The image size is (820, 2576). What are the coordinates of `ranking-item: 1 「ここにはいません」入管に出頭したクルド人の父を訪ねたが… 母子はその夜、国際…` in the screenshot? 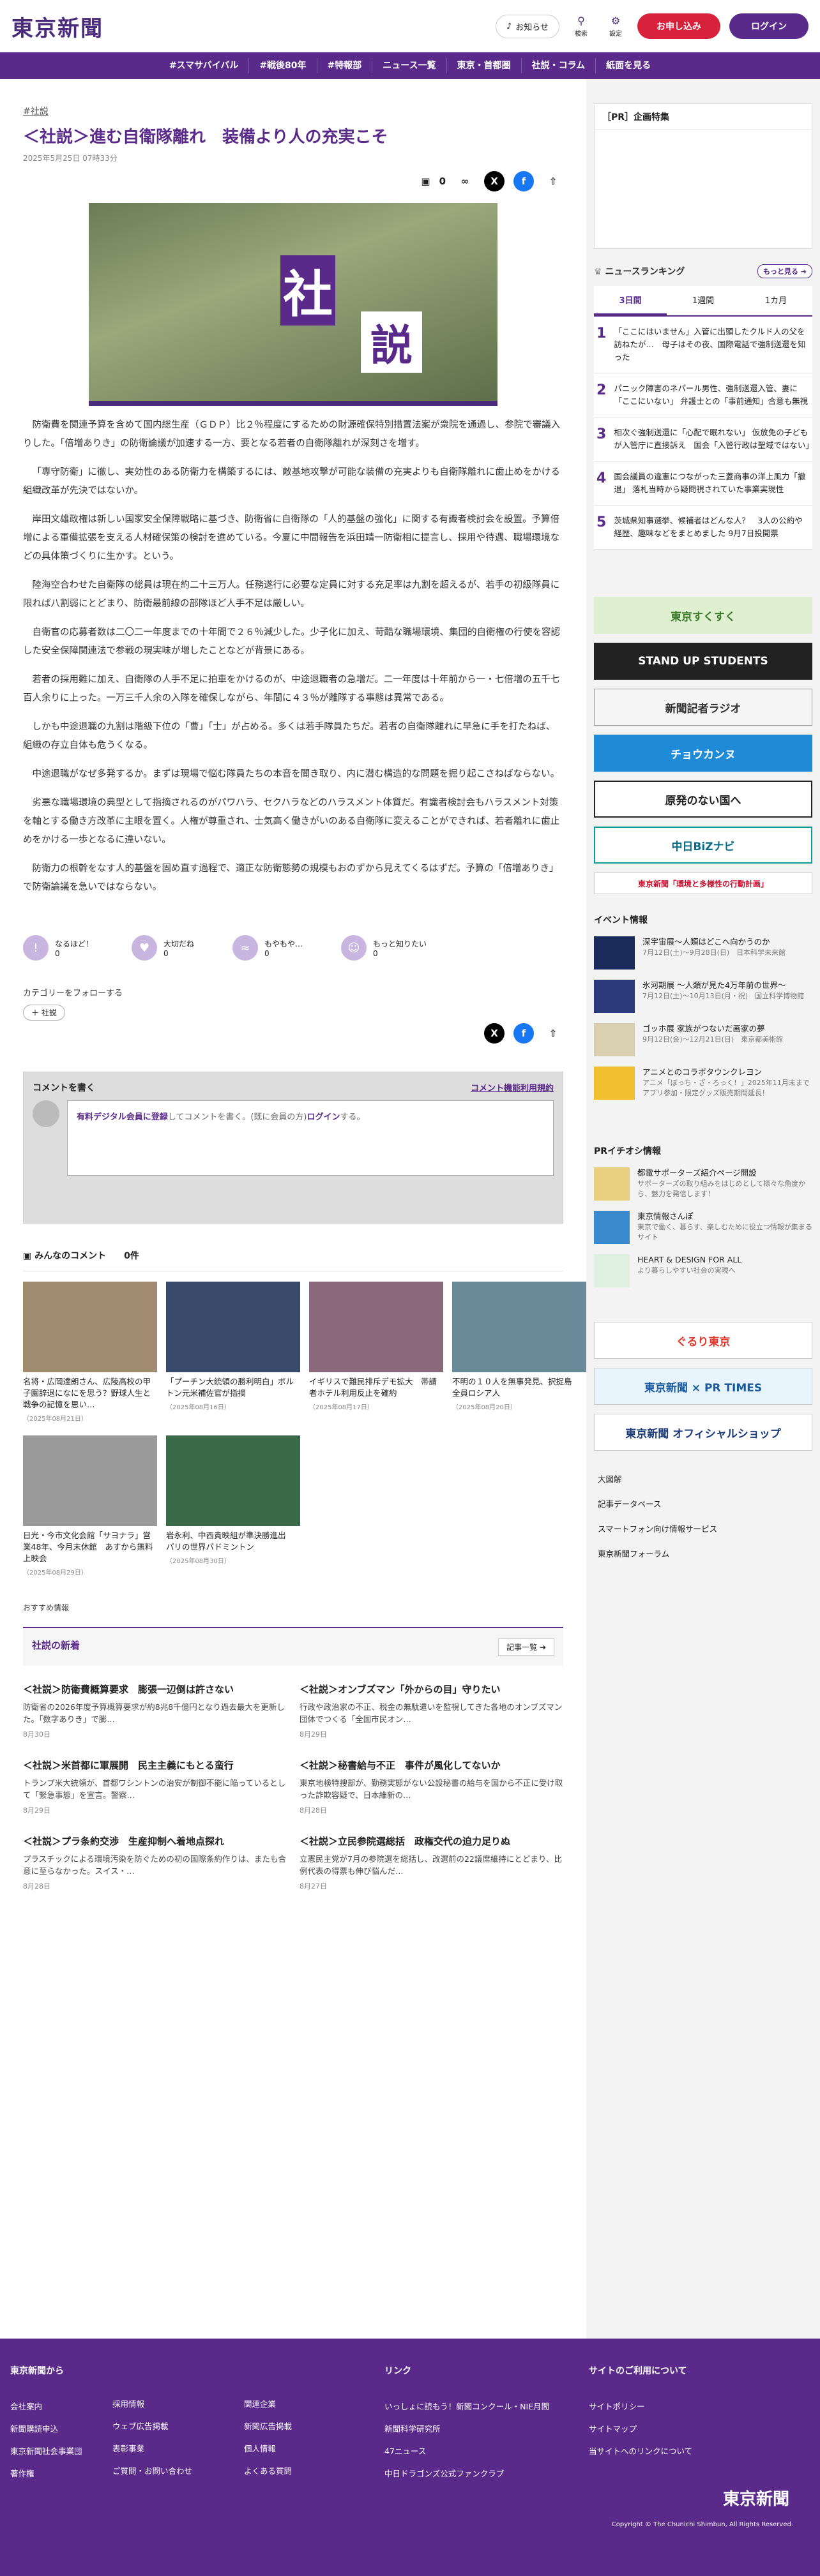 It's located at (703, 345).